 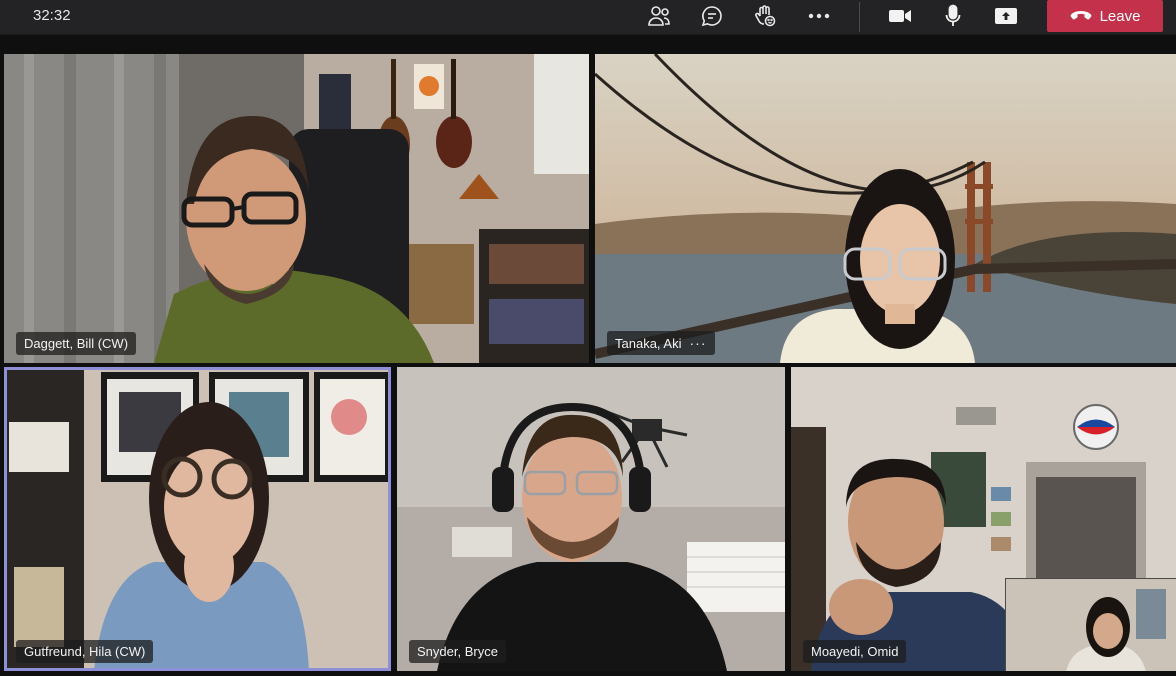 I want to click on meeting-toolbar: 32:32 Leave, so click(x=588, y=17).